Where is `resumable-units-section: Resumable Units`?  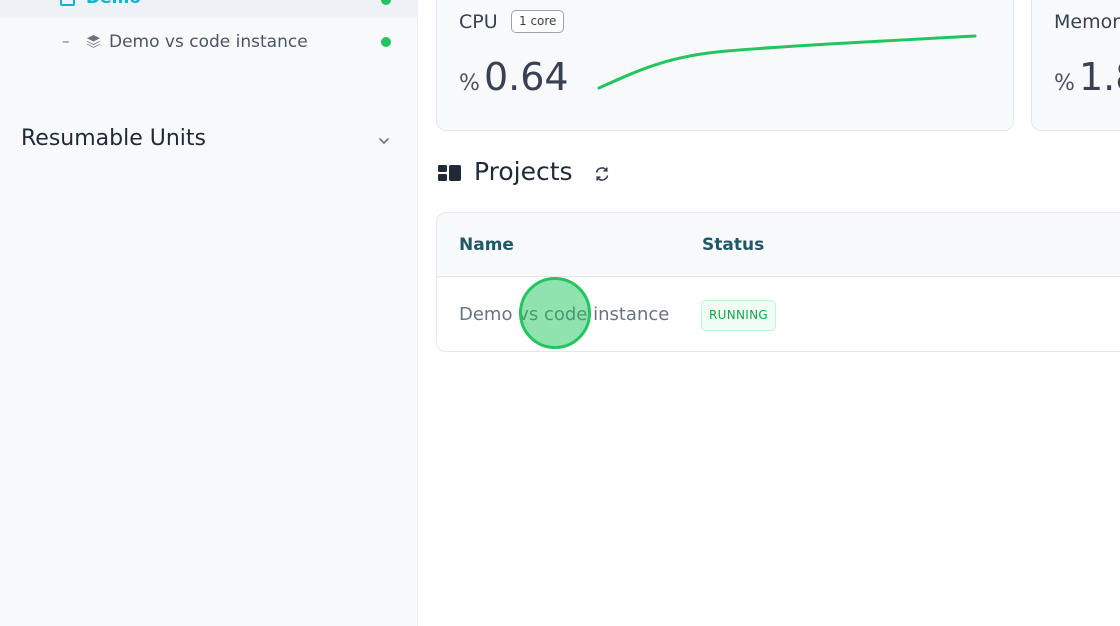 resumable-units-section: Resumable Units is located at coordinates (209, 141).